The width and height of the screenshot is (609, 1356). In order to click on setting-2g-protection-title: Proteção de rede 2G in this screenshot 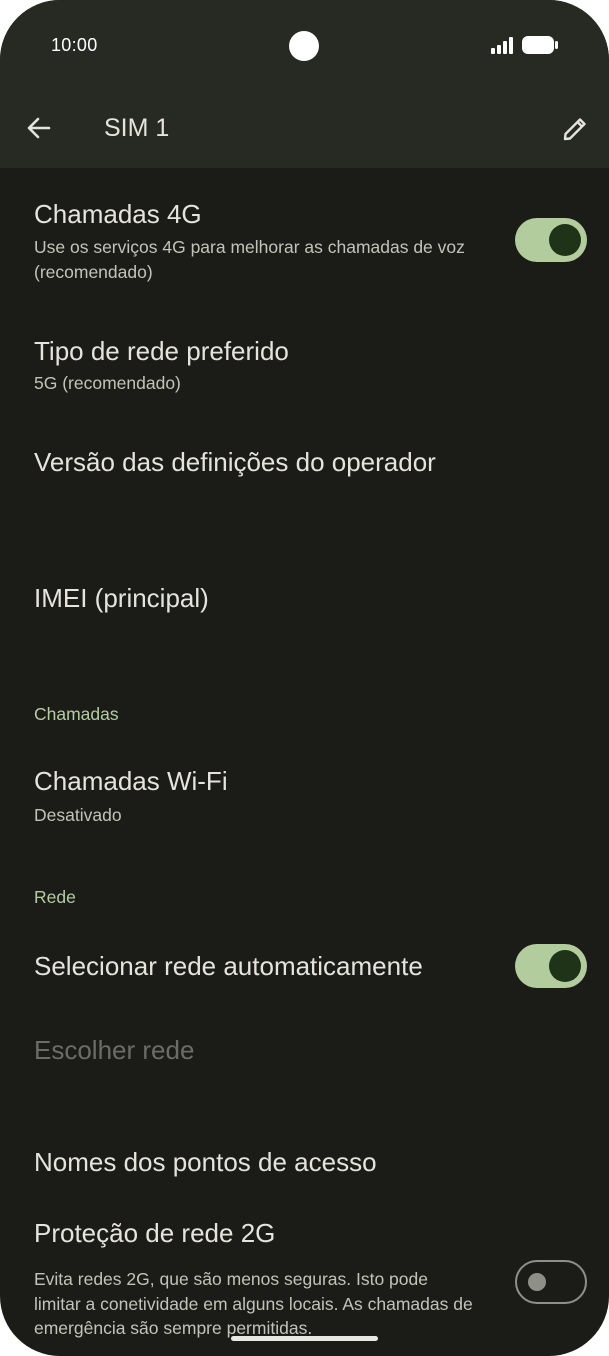, I will do `click(155, 1233)`.